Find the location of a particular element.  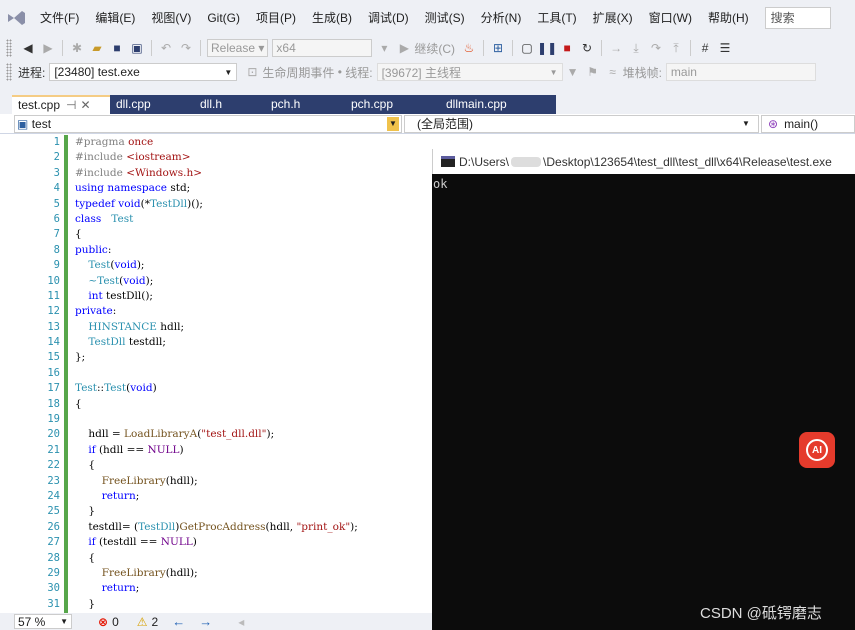

configuration-select: Release ▾ is located at coordinates (238, 48).